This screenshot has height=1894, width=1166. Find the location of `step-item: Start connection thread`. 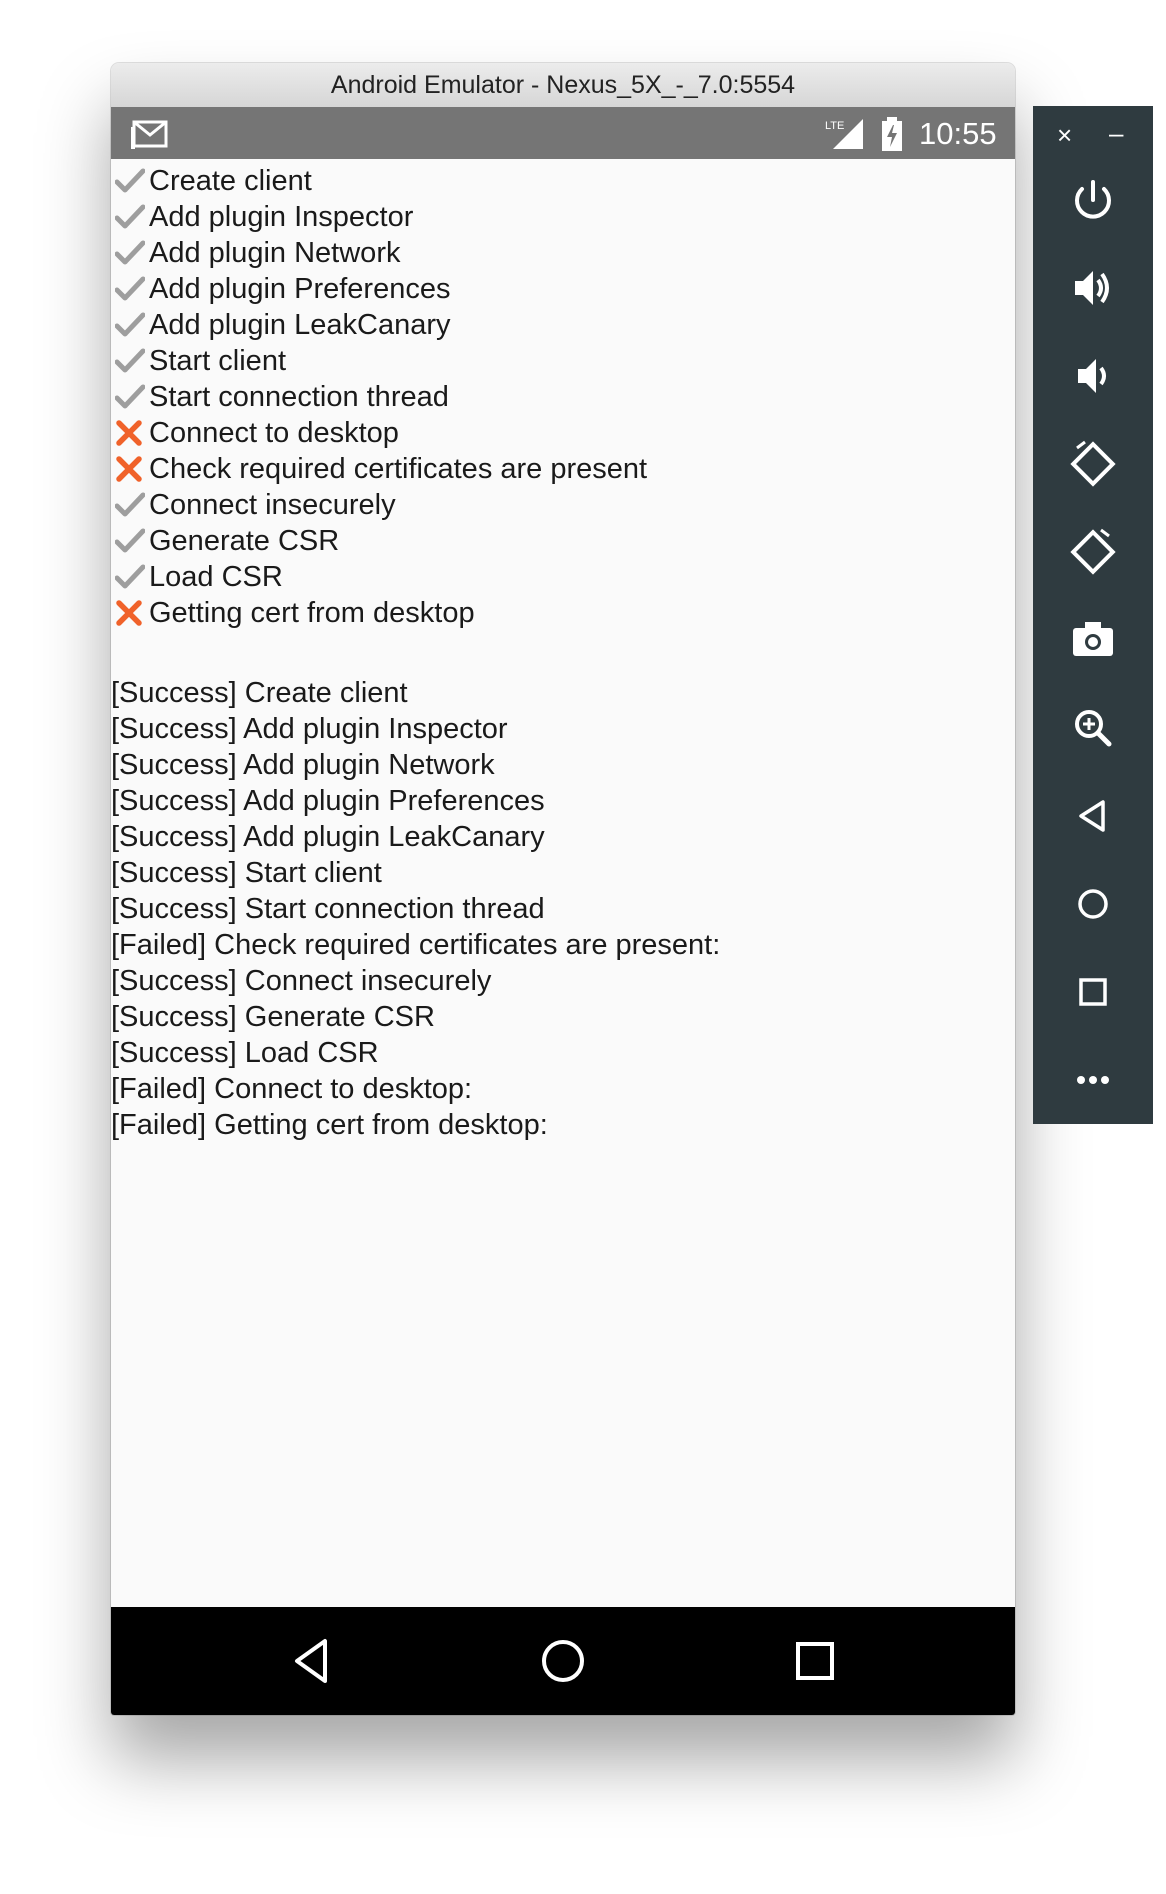

step-item: Start connection thread is located at coordinates (379, 397).